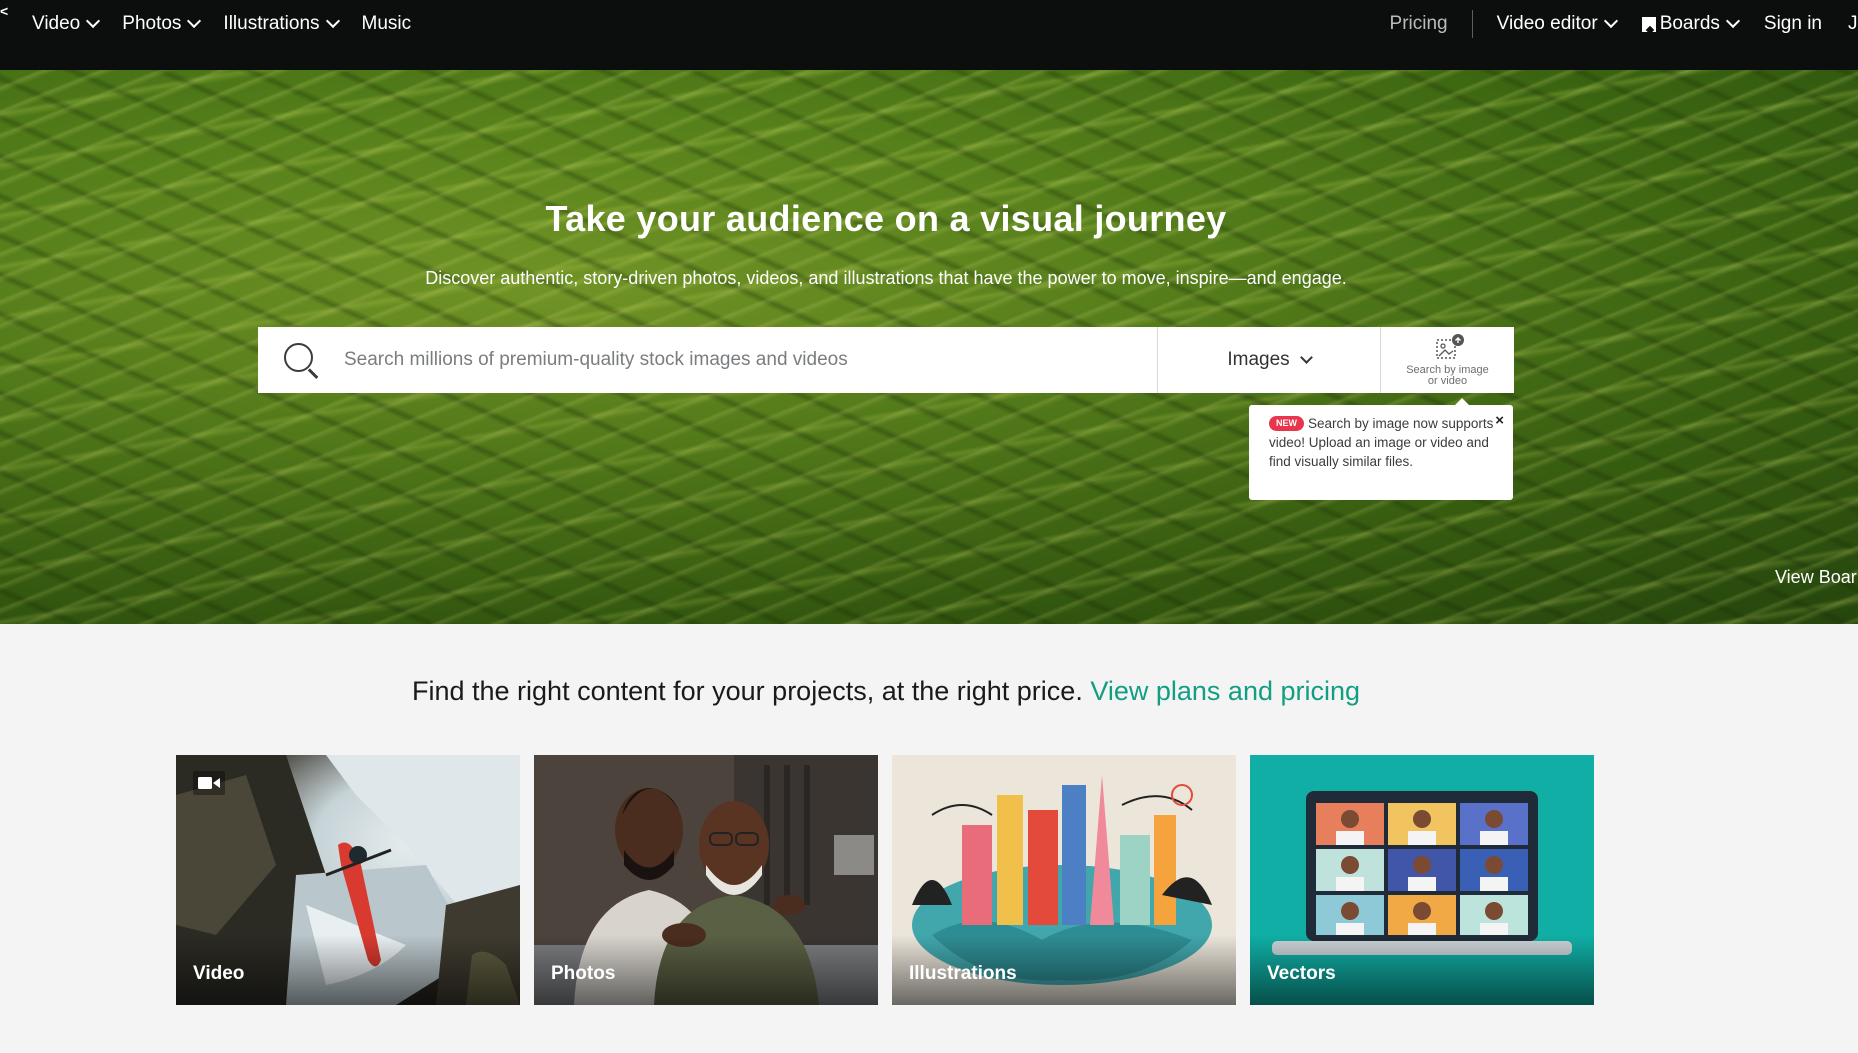 Image resolution: width=1858 pixels, height=1053 pixels. I want to click on search-icon, so click(301, 361).